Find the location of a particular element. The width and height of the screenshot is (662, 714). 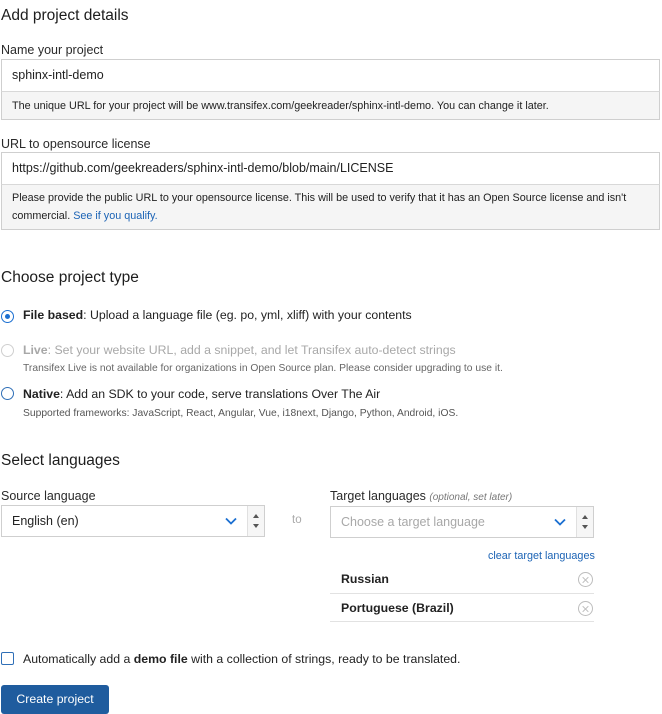

clear-target-languages-link: clear target languages is located at coordinates (541, 556).